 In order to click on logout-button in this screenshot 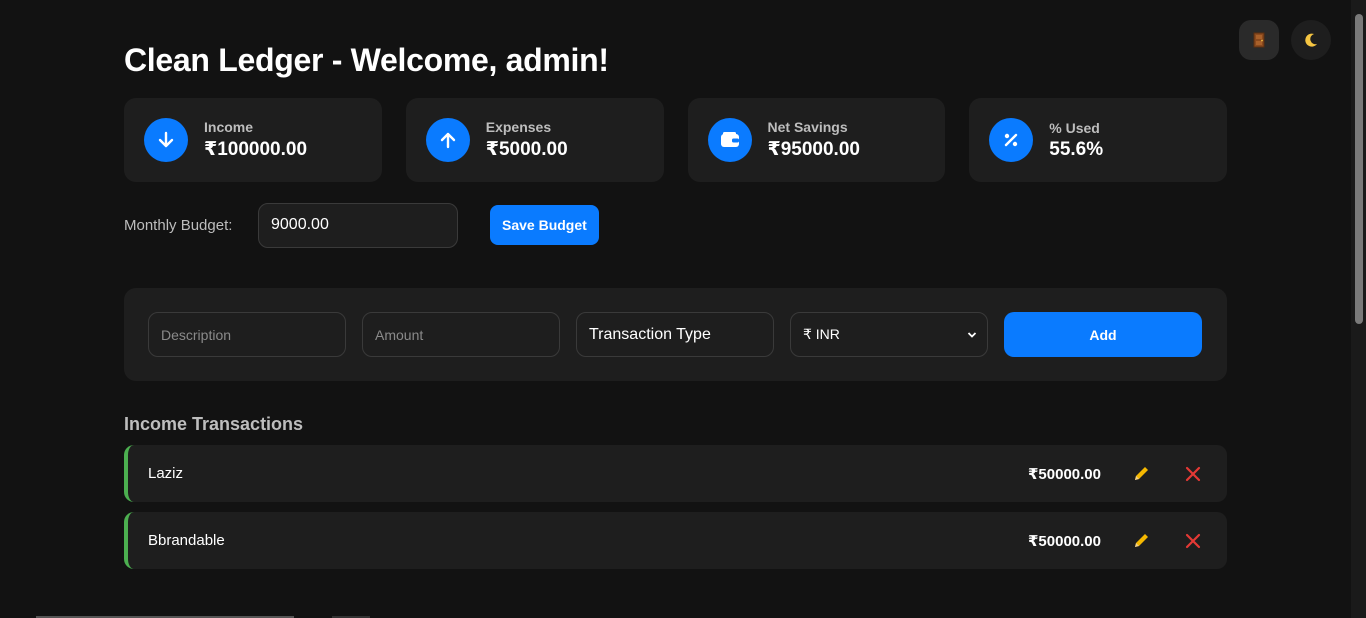, I will do `click(1259, 40)`.